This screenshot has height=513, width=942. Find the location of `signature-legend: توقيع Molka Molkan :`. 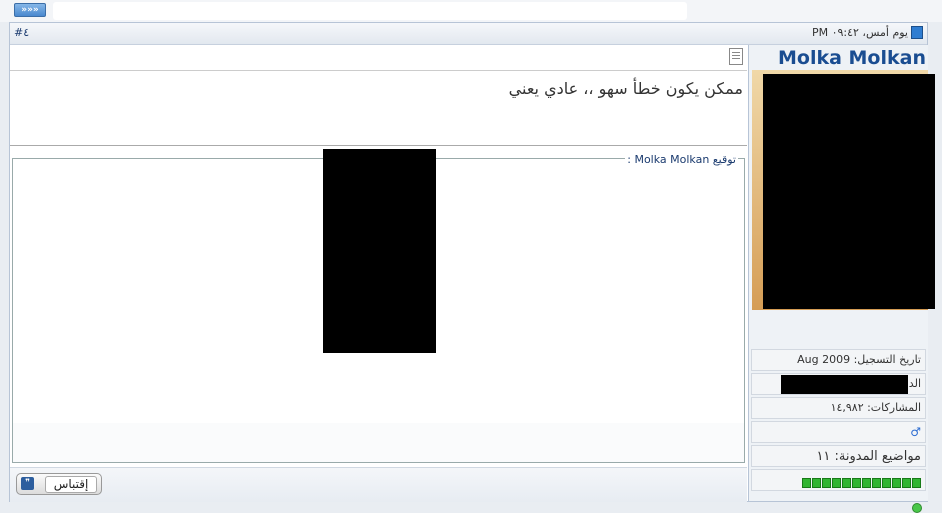

signature-legend: توقيع Molka Molkan : is located at coordinates (681, 159).